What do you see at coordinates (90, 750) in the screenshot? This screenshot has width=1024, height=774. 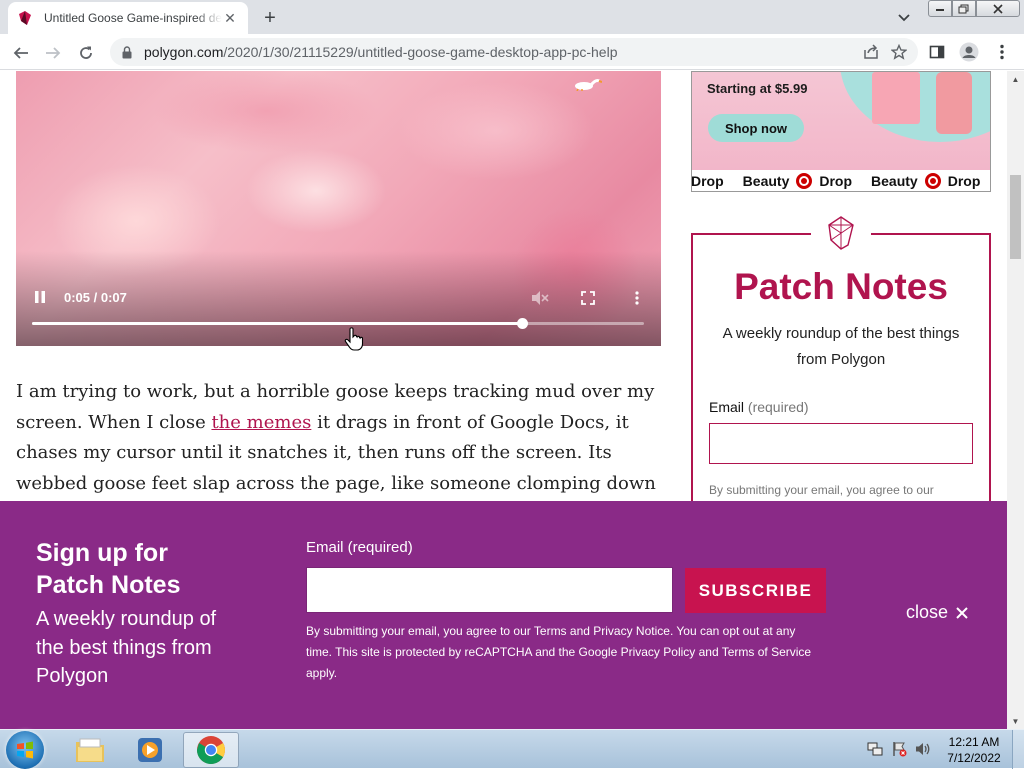 I see `file-explorer-taskbar-button` at bounding box center [90, 750].